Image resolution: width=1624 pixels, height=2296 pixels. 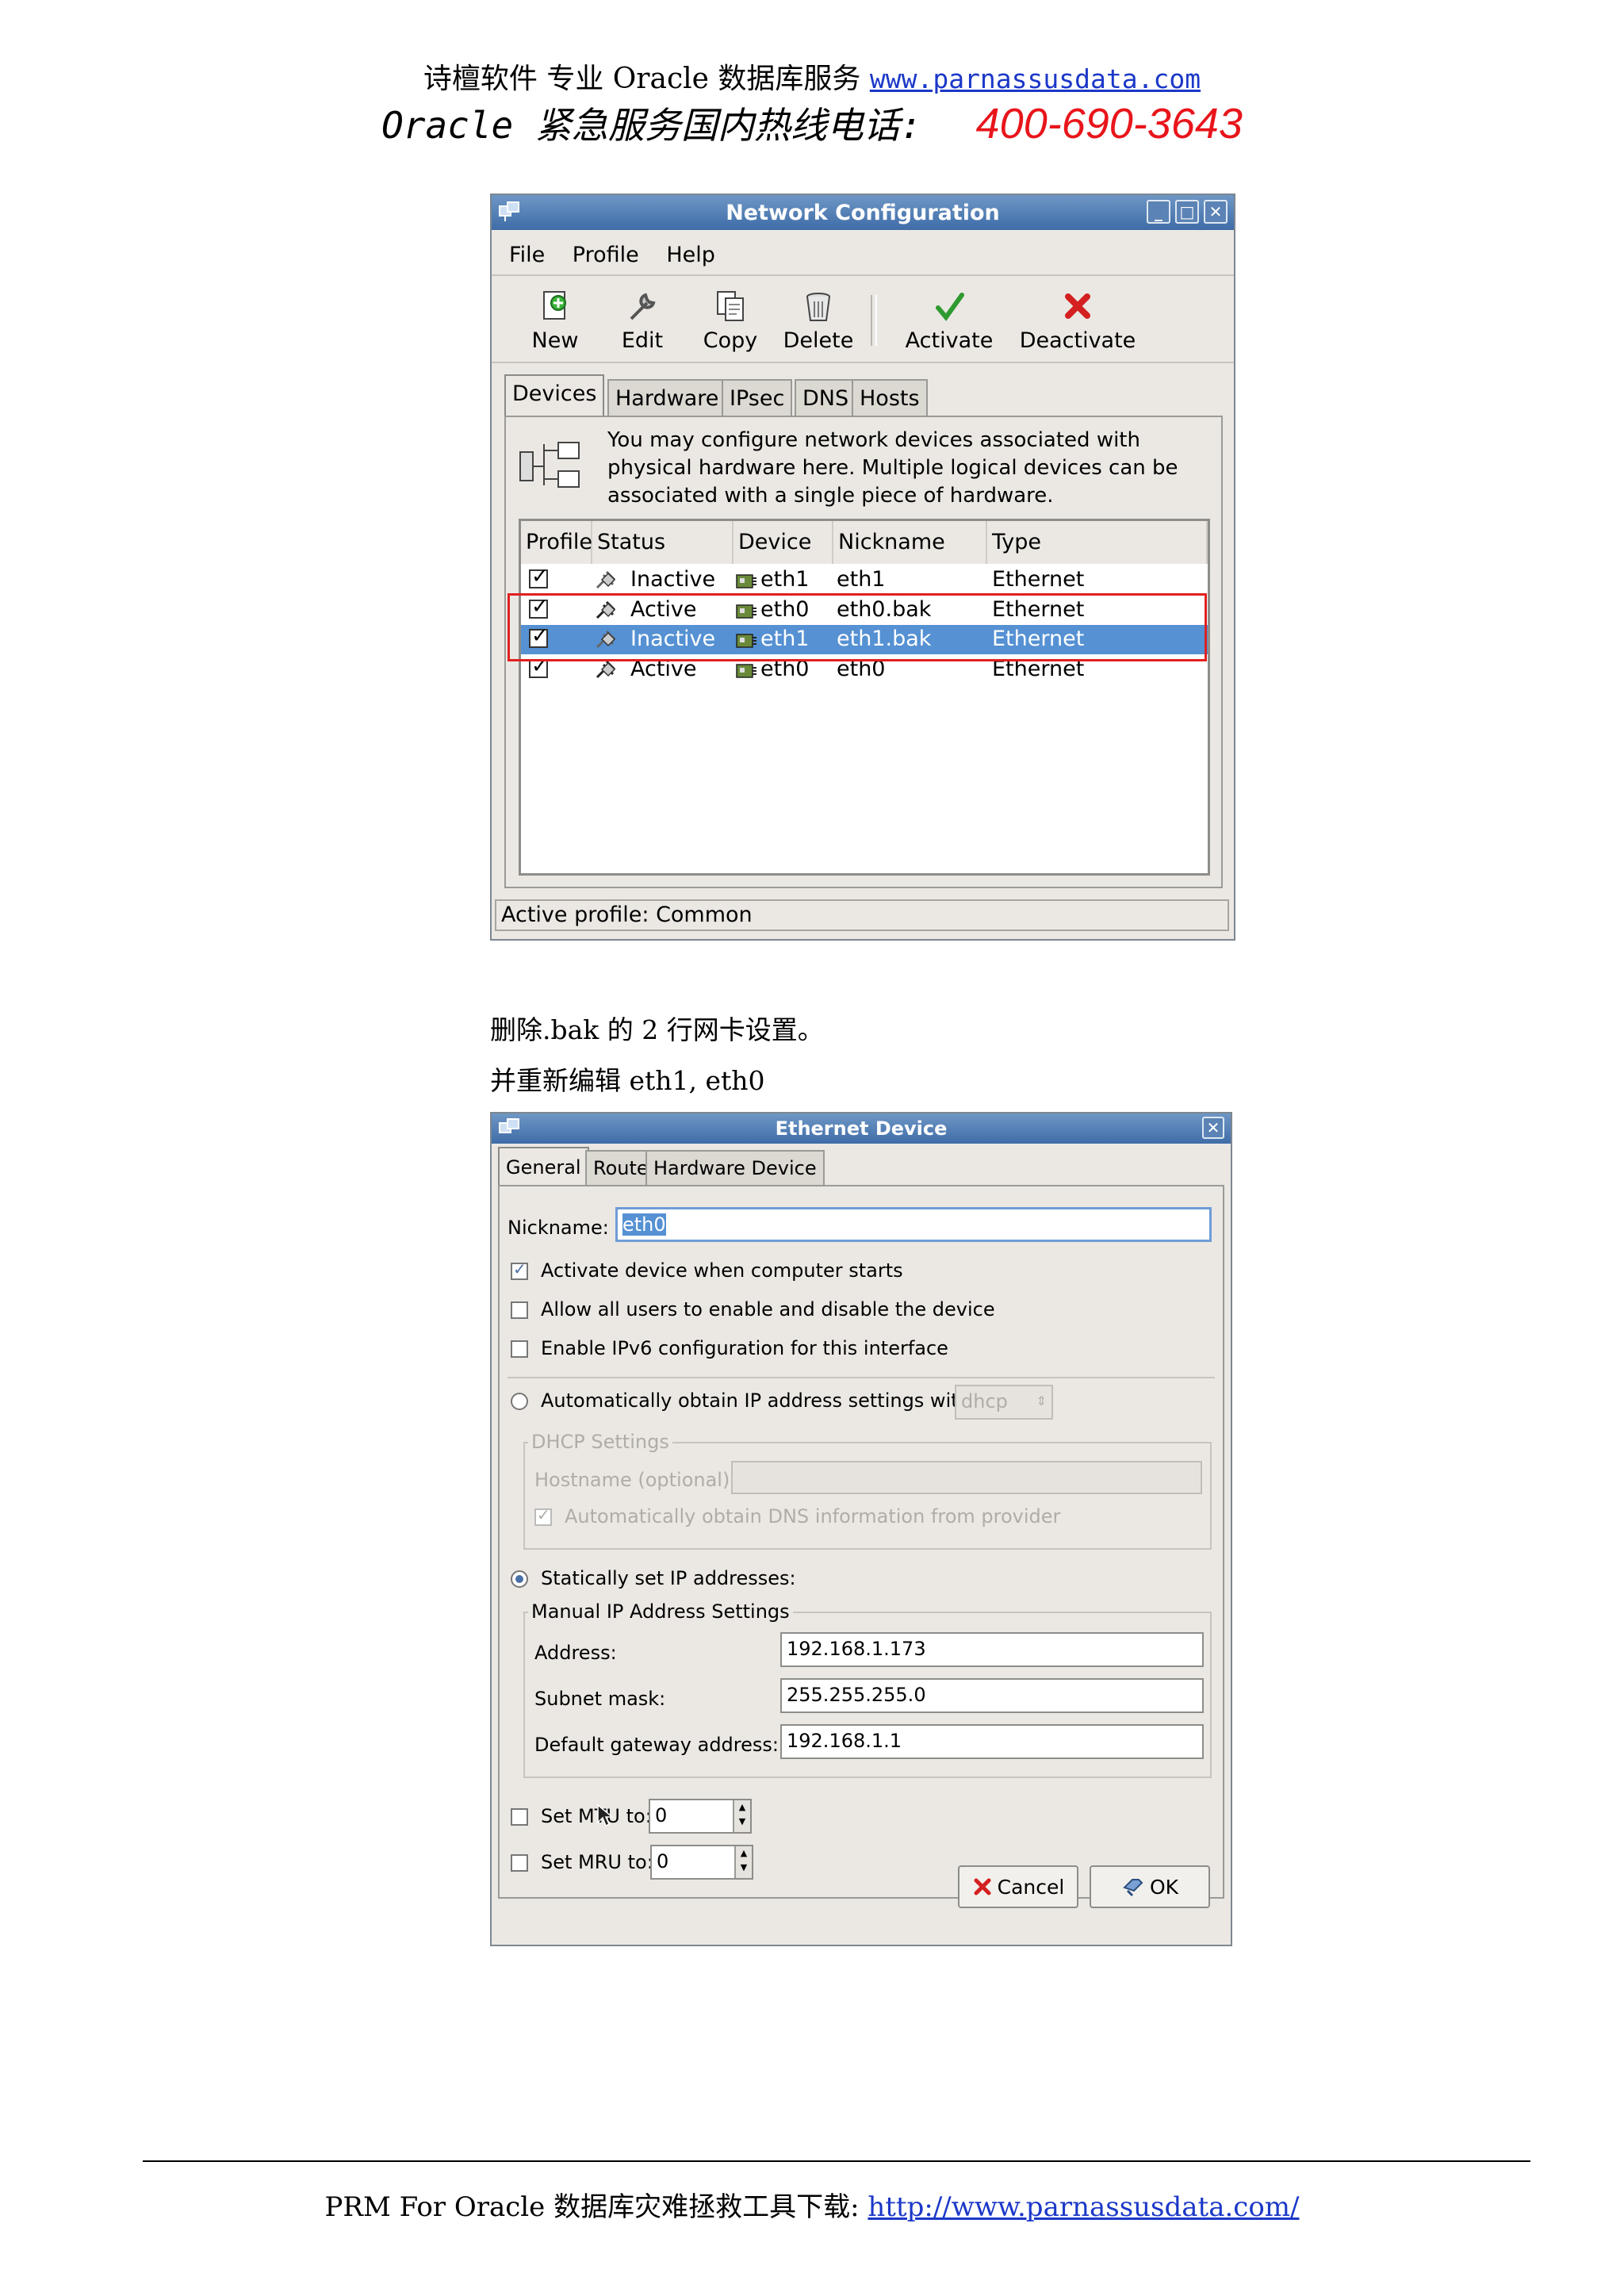 What do you see at coordinates (642, 321) in the screenshot?
I see `toolbar-edit-button: Edit` at bounding box center [642, 321].